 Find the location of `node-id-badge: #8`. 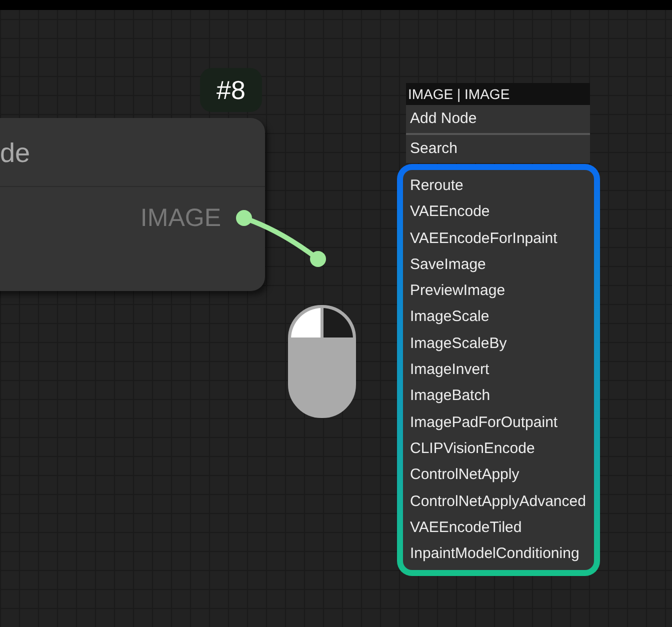

node-id-badge: #8 is located at coordinates (231, 90).